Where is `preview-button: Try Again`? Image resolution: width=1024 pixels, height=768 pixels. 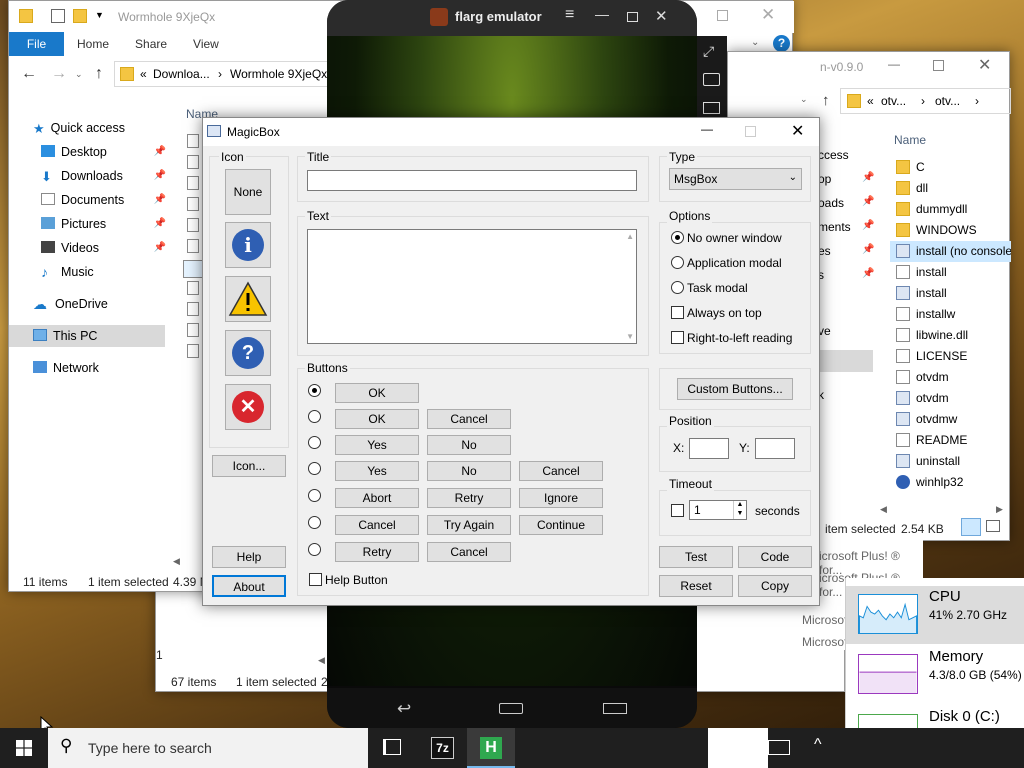 preview-button: Try Again is located at coordinates (469, 525).